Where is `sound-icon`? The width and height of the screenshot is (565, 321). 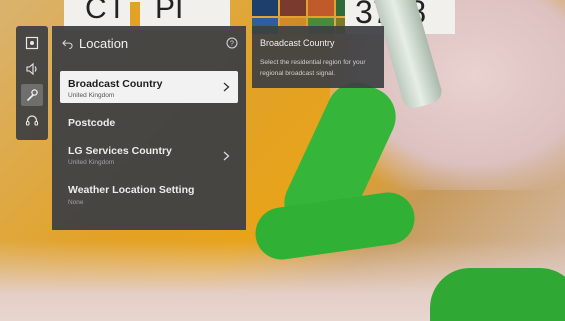
sound-icon is located at coordinates (31, 69).